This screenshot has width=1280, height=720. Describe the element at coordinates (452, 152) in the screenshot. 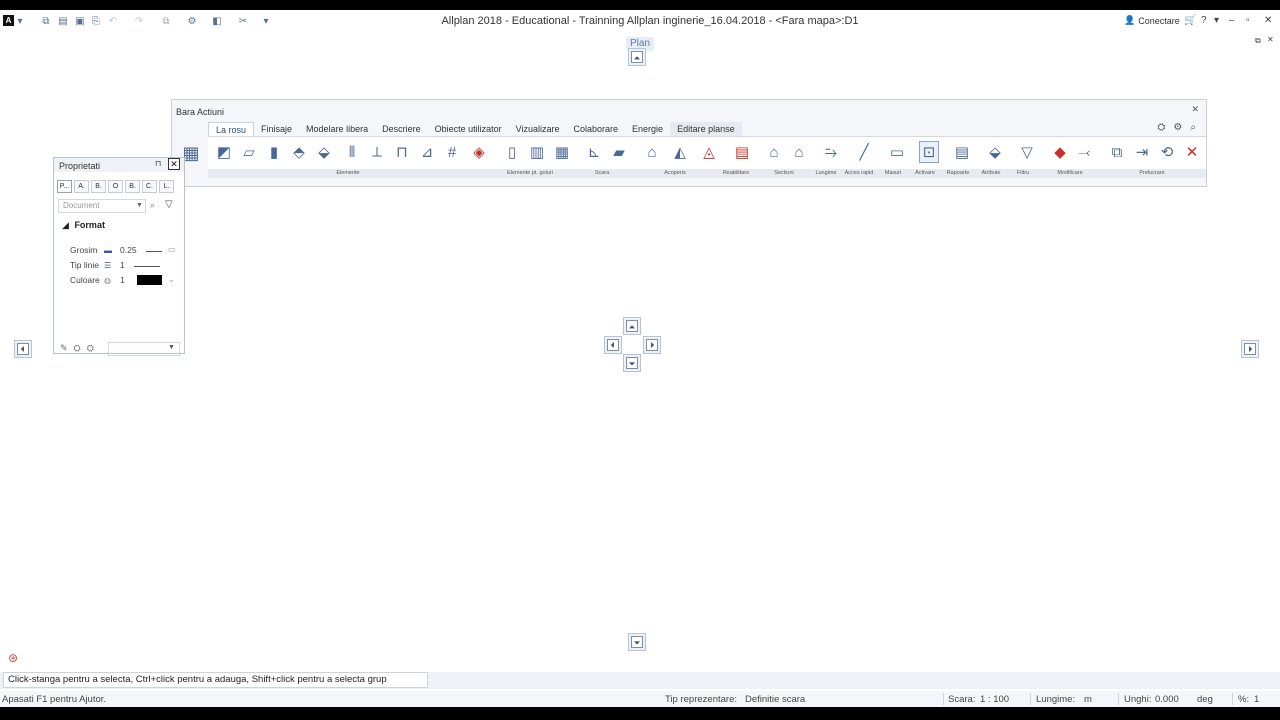

I see `grid-icon: #` at that location.